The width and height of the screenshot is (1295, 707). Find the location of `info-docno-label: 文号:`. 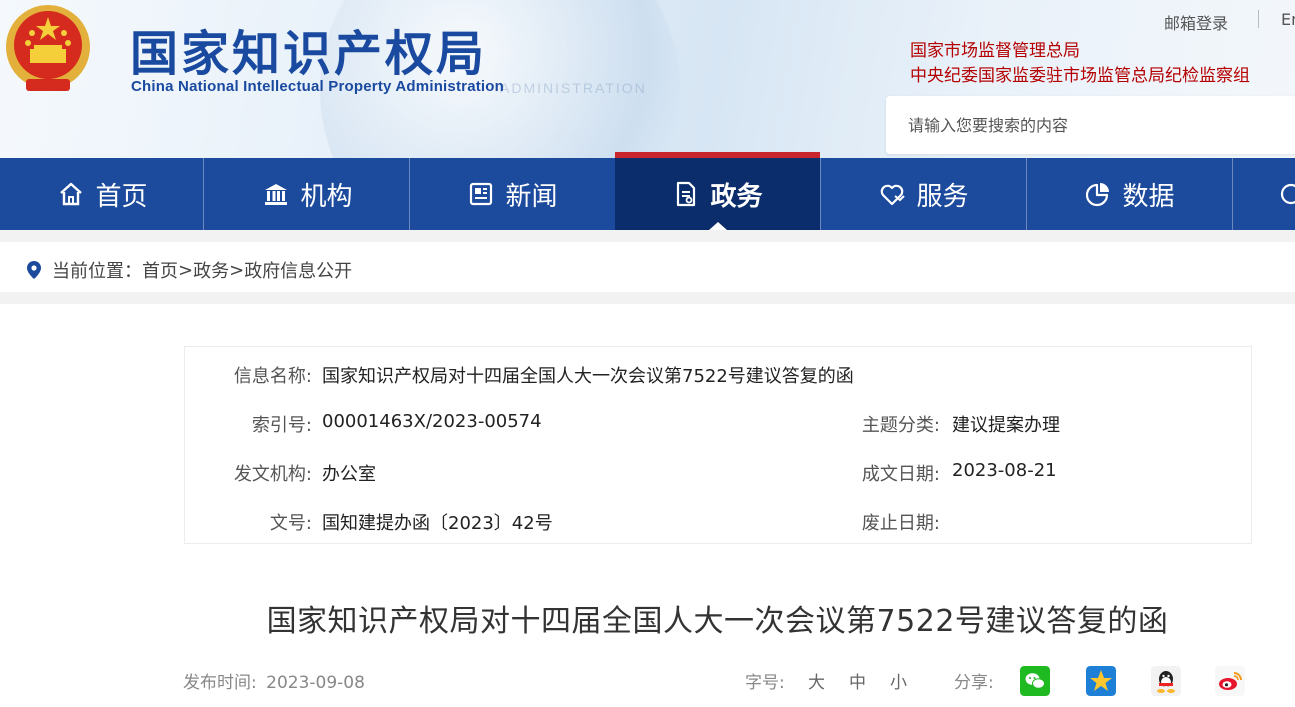

info-docno-label: 文号: is located at coordinates (290, 523).